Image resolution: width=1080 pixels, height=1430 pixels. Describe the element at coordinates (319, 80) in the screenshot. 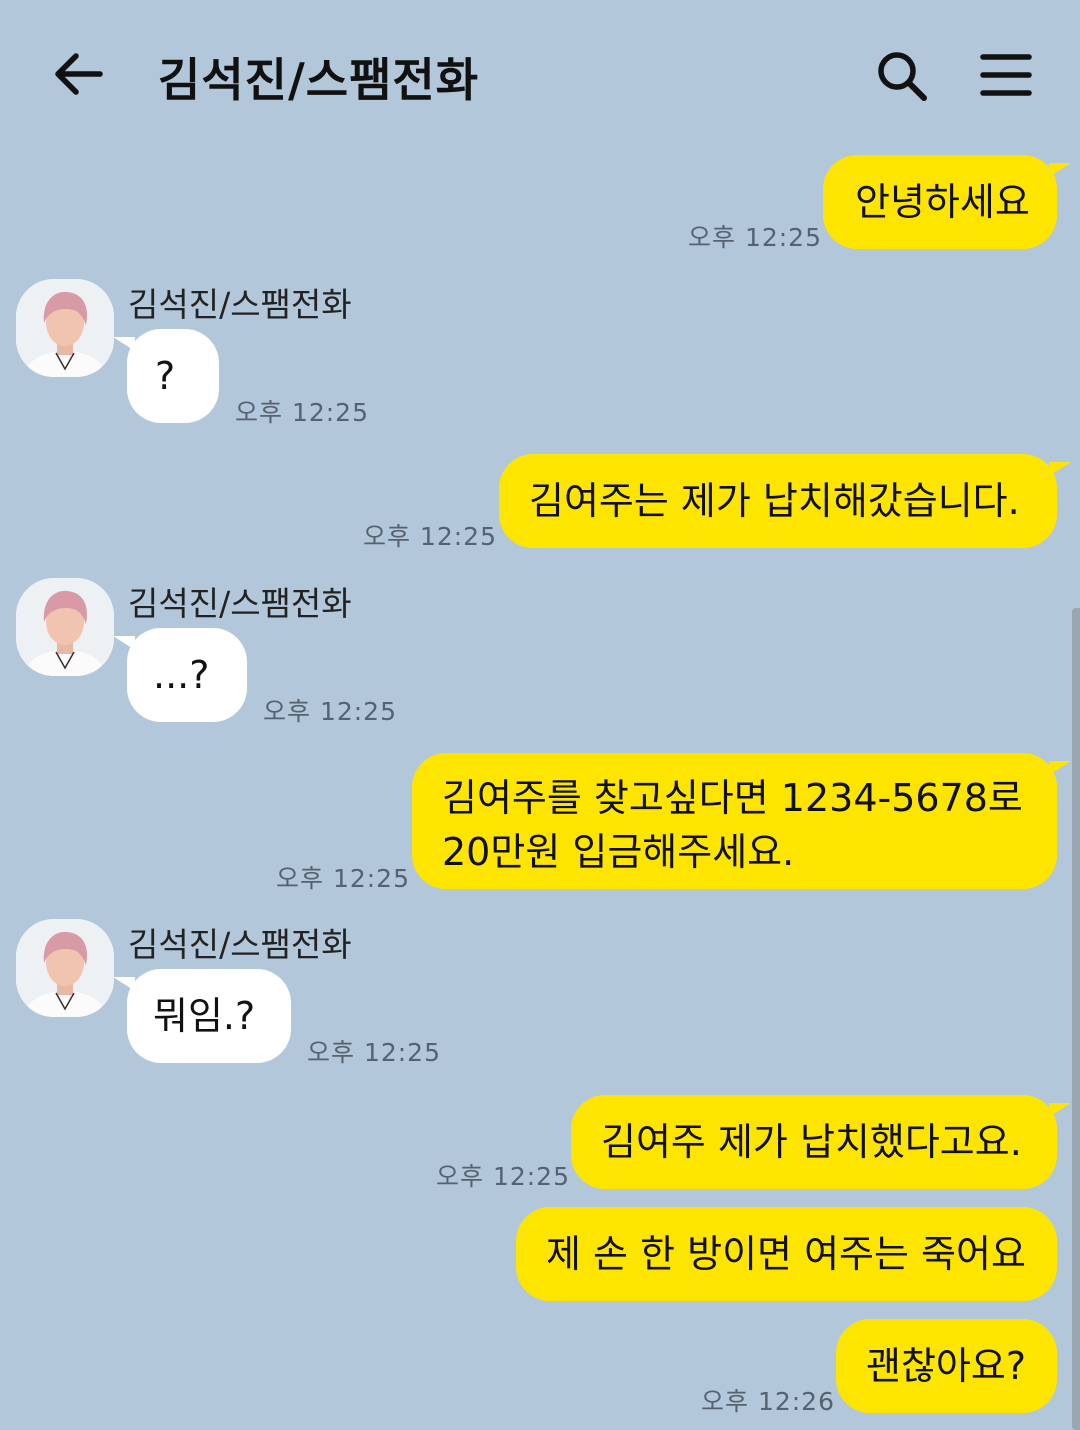

I see `chat-title: 김석진/스팸전화` at that location.